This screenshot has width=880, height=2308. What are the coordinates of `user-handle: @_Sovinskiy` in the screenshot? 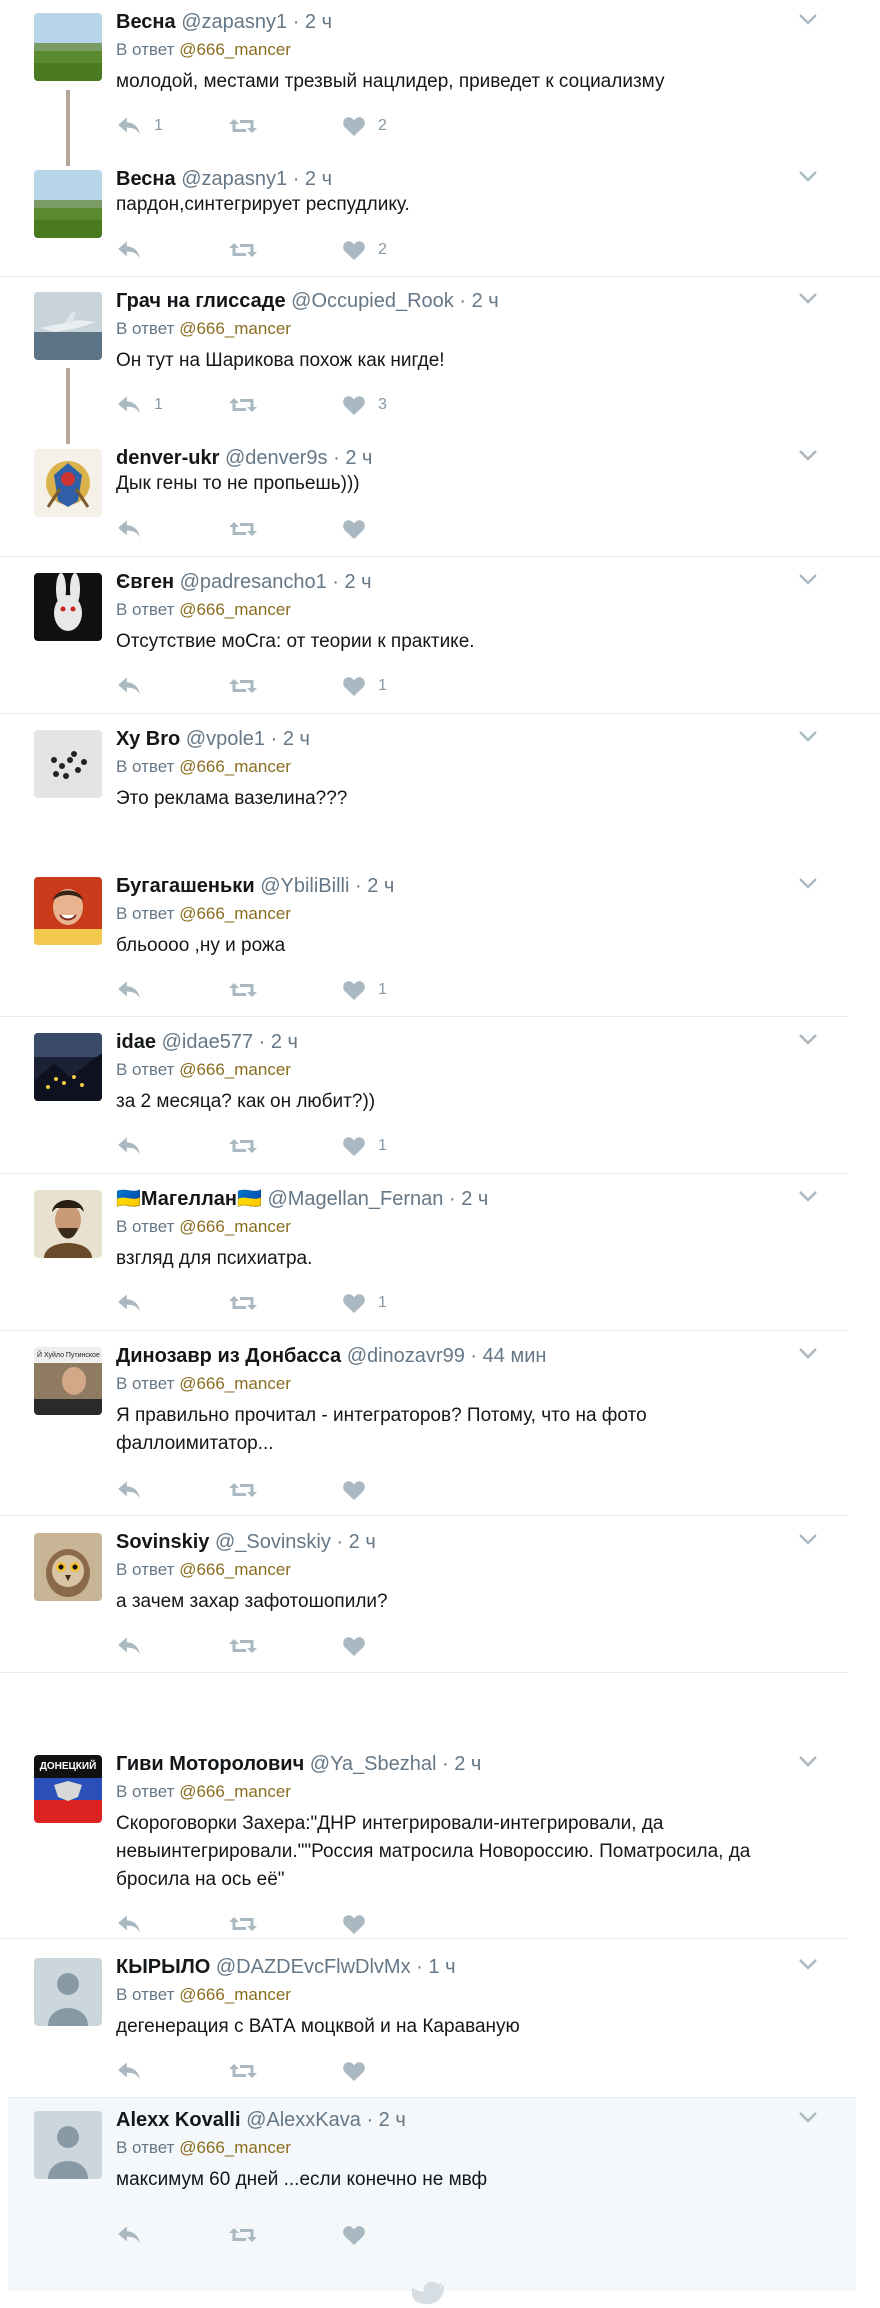 It's located at (273, 1542).